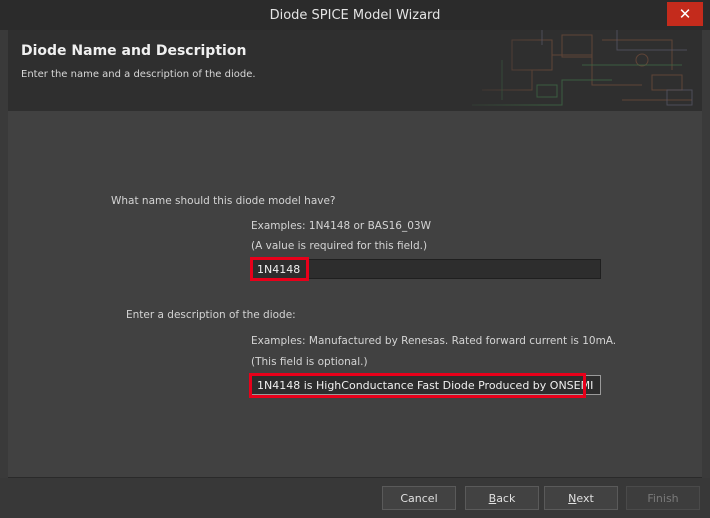 Image resolution: width=710 pixels, height=518 pixels. I want to click on next-button: Next, so click(581, 498).